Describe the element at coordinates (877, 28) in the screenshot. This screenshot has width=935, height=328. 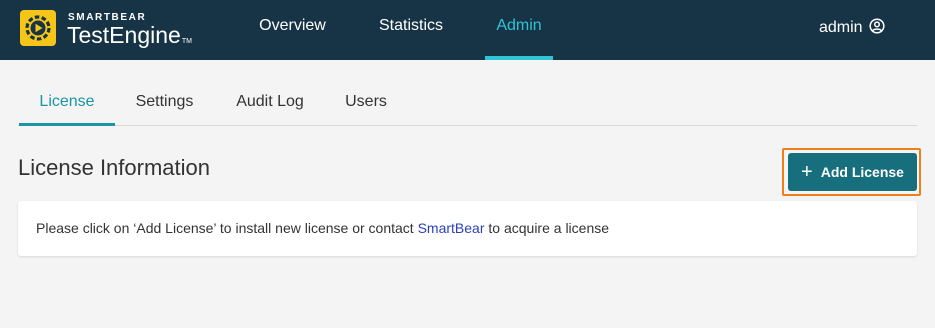
I see `user-circle-icon` at that location.